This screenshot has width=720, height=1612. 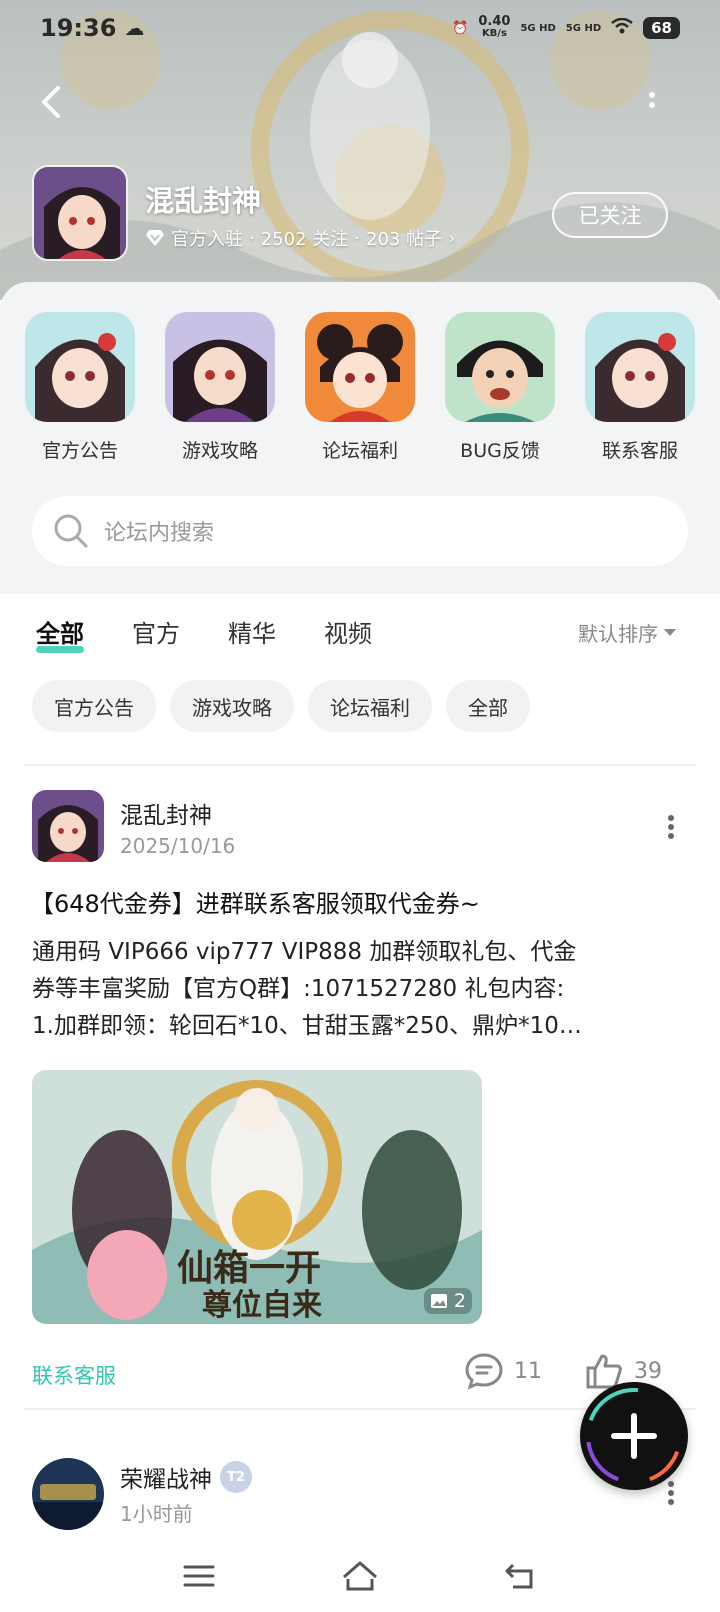 I want to click on bug-avatar-icon, so click(x=500, y=367).